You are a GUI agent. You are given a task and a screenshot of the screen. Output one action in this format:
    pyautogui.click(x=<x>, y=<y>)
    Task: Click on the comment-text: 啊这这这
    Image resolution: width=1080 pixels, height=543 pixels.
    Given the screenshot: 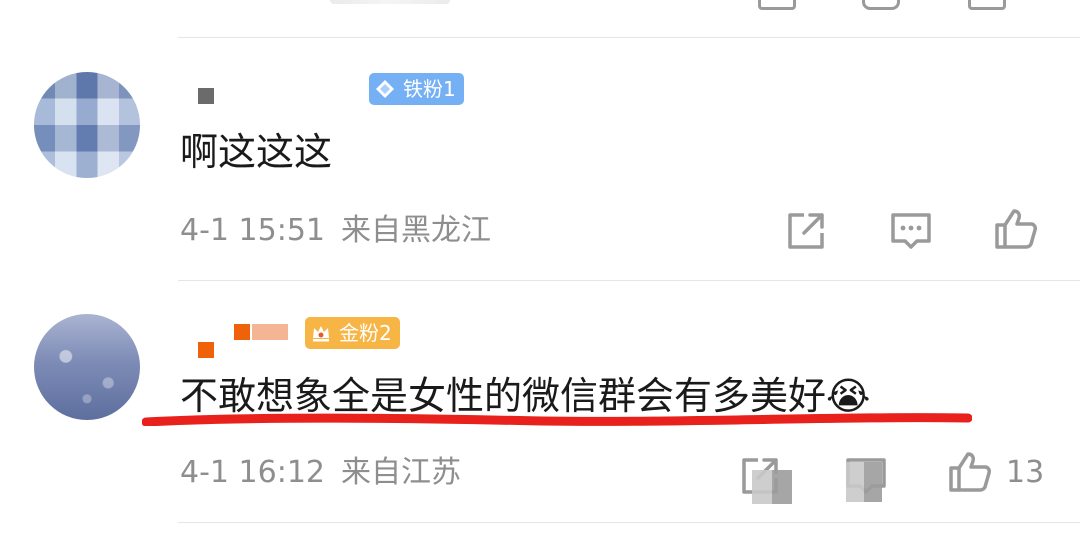 What is the action you would take?
    pyautogui.click(x=256, y=152)
    